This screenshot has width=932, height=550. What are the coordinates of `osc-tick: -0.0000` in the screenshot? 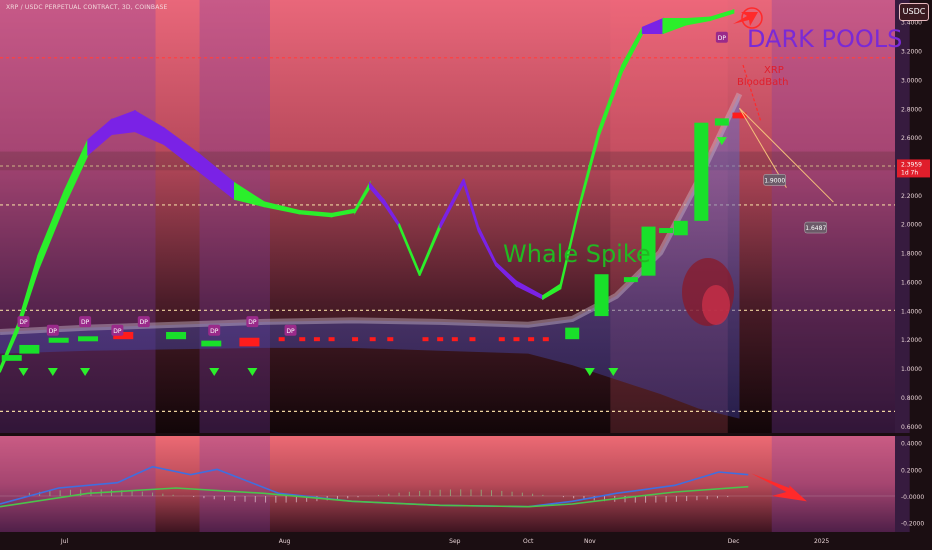 It's located at (912, 497).